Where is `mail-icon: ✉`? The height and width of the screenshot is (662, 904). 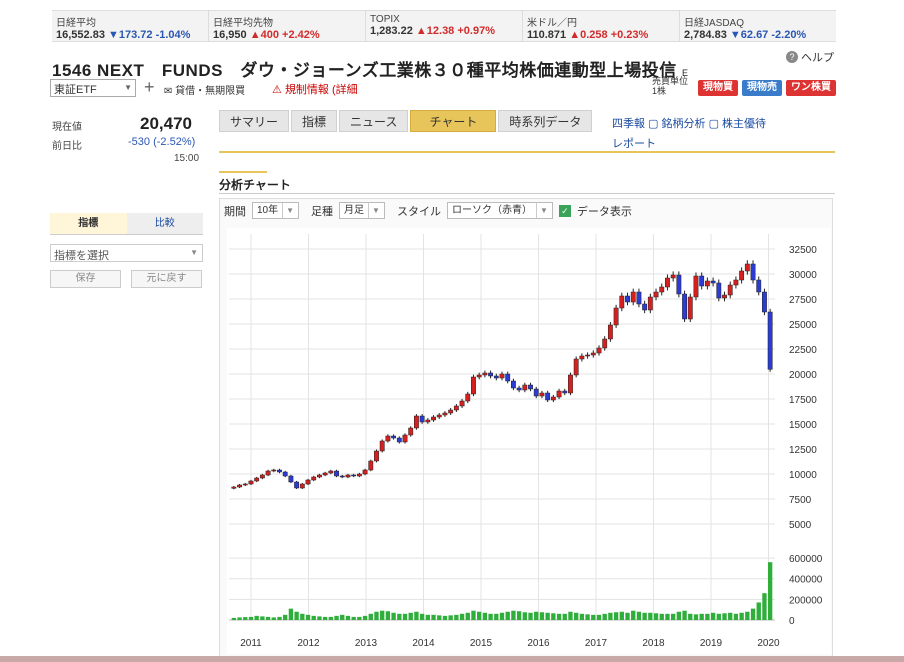 mail-icon: ✉ is located at coordinates (168, 91).